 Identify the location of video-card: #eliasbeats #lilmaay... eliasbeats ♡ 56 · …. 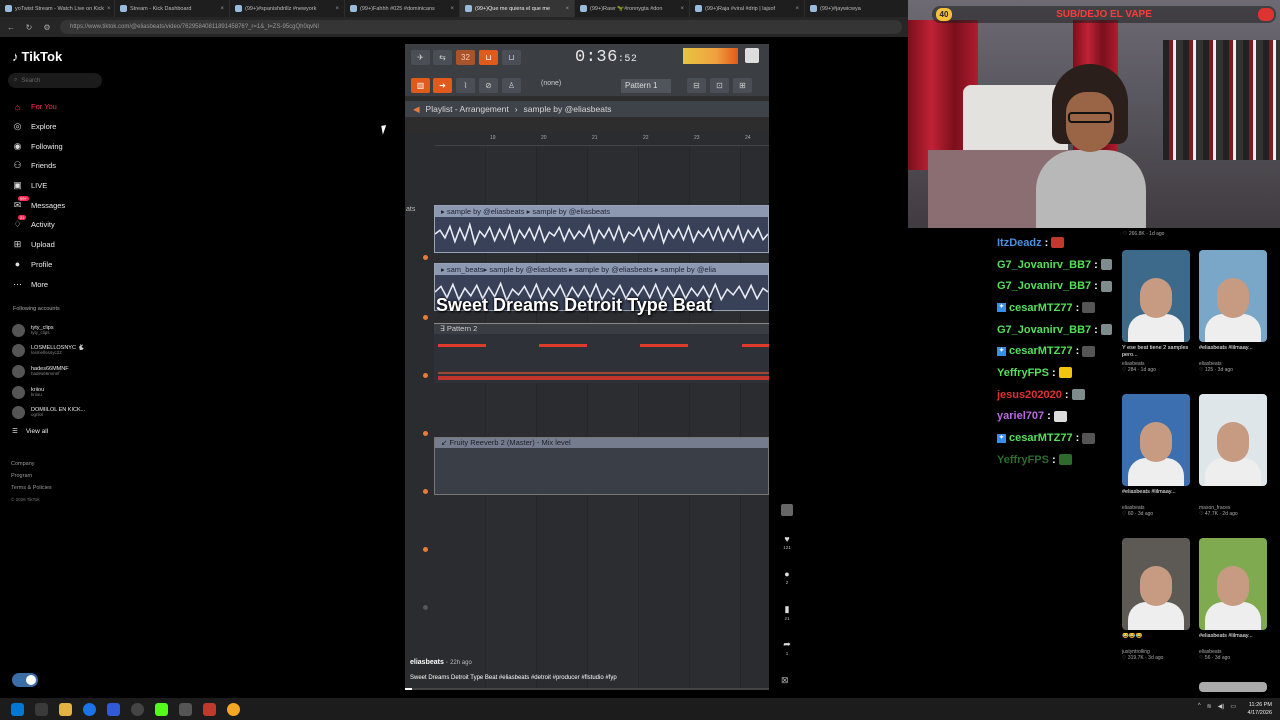
(1234, 599).